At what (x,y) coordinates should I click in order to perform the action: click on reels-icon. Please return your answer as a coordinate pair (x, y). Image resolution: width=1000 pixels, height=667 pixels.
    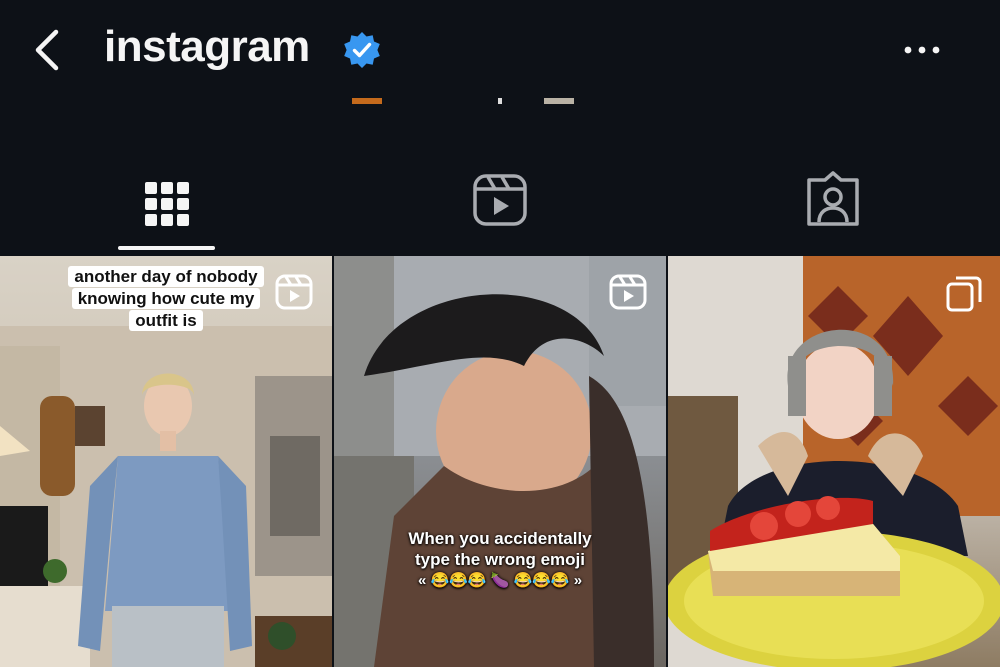
    Looking at the image, I should click on (499, 200).